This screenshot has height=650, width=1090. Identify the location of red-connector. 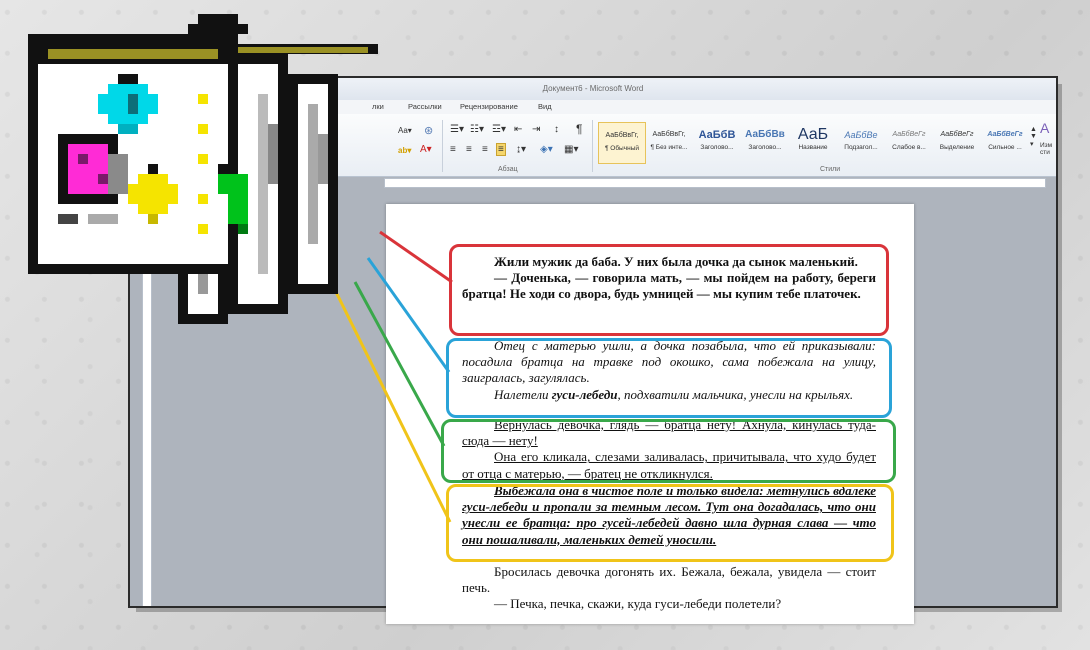
(416, 257).